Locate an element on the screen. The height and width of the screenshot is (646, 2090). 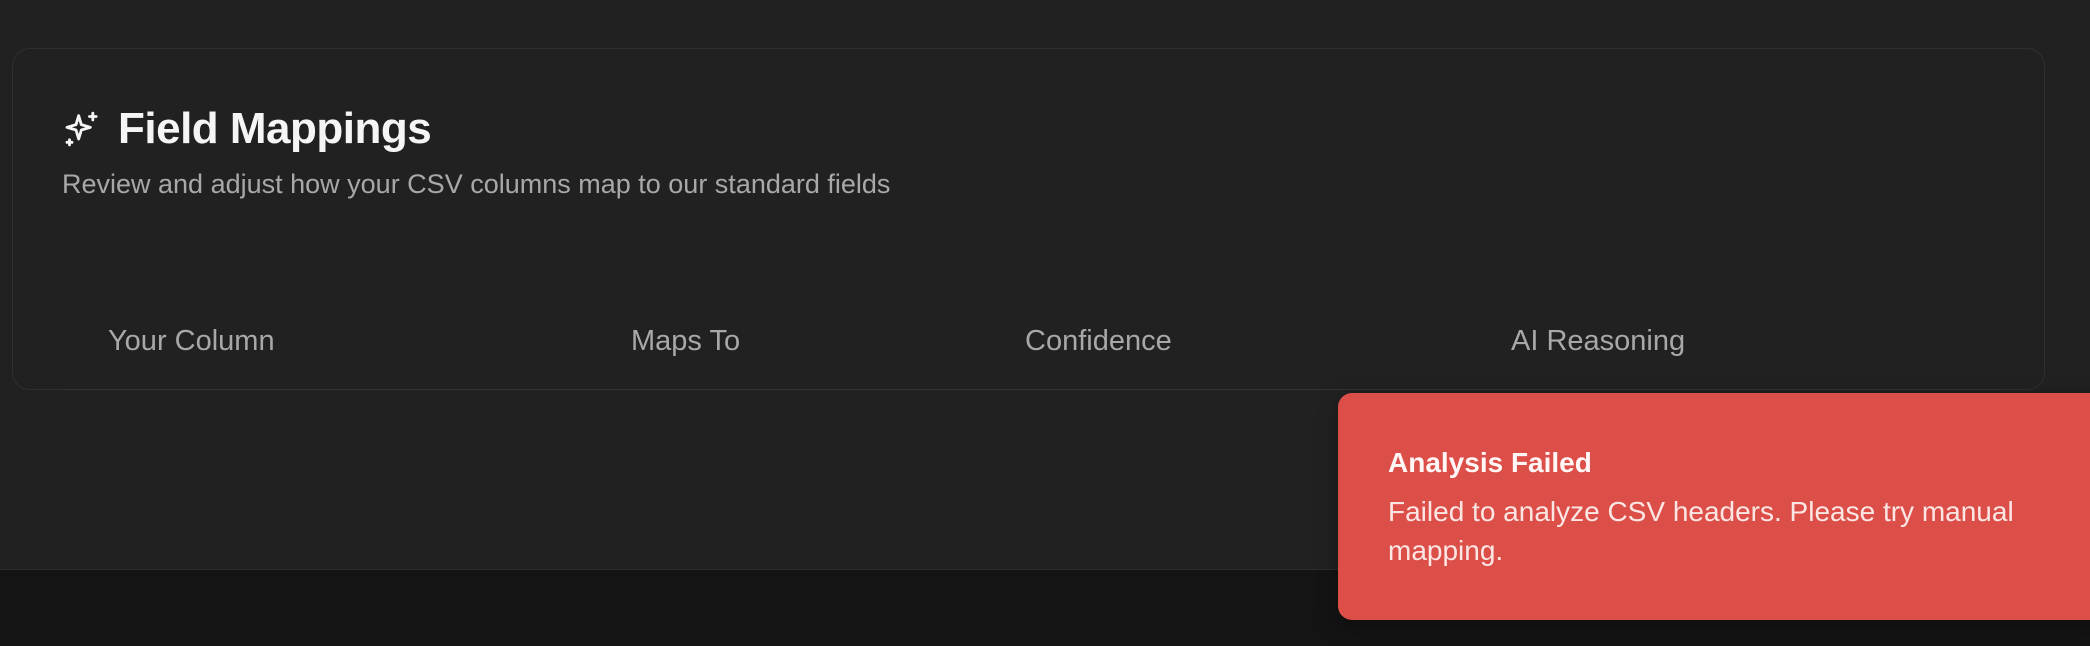
title-row: Field Mappings is located at coordinates (1028, 129).